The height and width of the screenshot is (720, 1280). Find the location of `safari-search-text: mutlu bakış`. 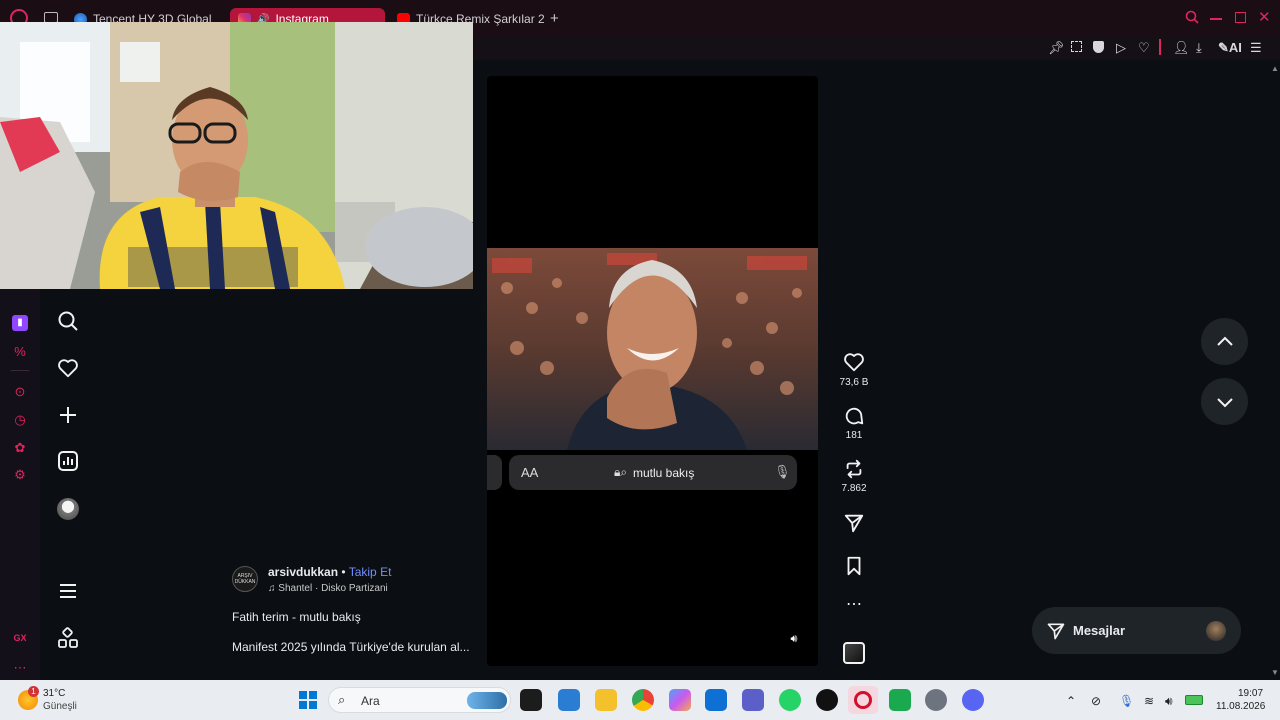

safari-search-text: mutlu bakış is located at coordinates (664, 473).